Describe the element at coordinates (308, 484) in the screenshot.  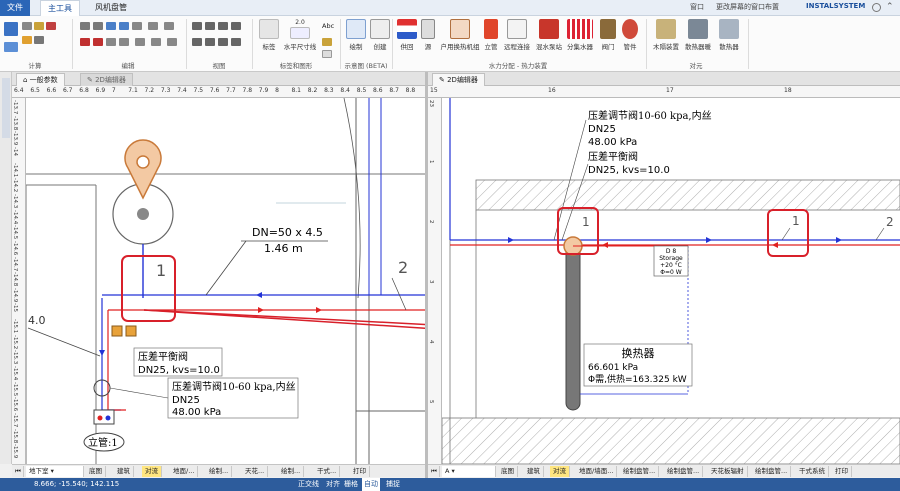
I see `mode-ortho: 正交线` at that location.